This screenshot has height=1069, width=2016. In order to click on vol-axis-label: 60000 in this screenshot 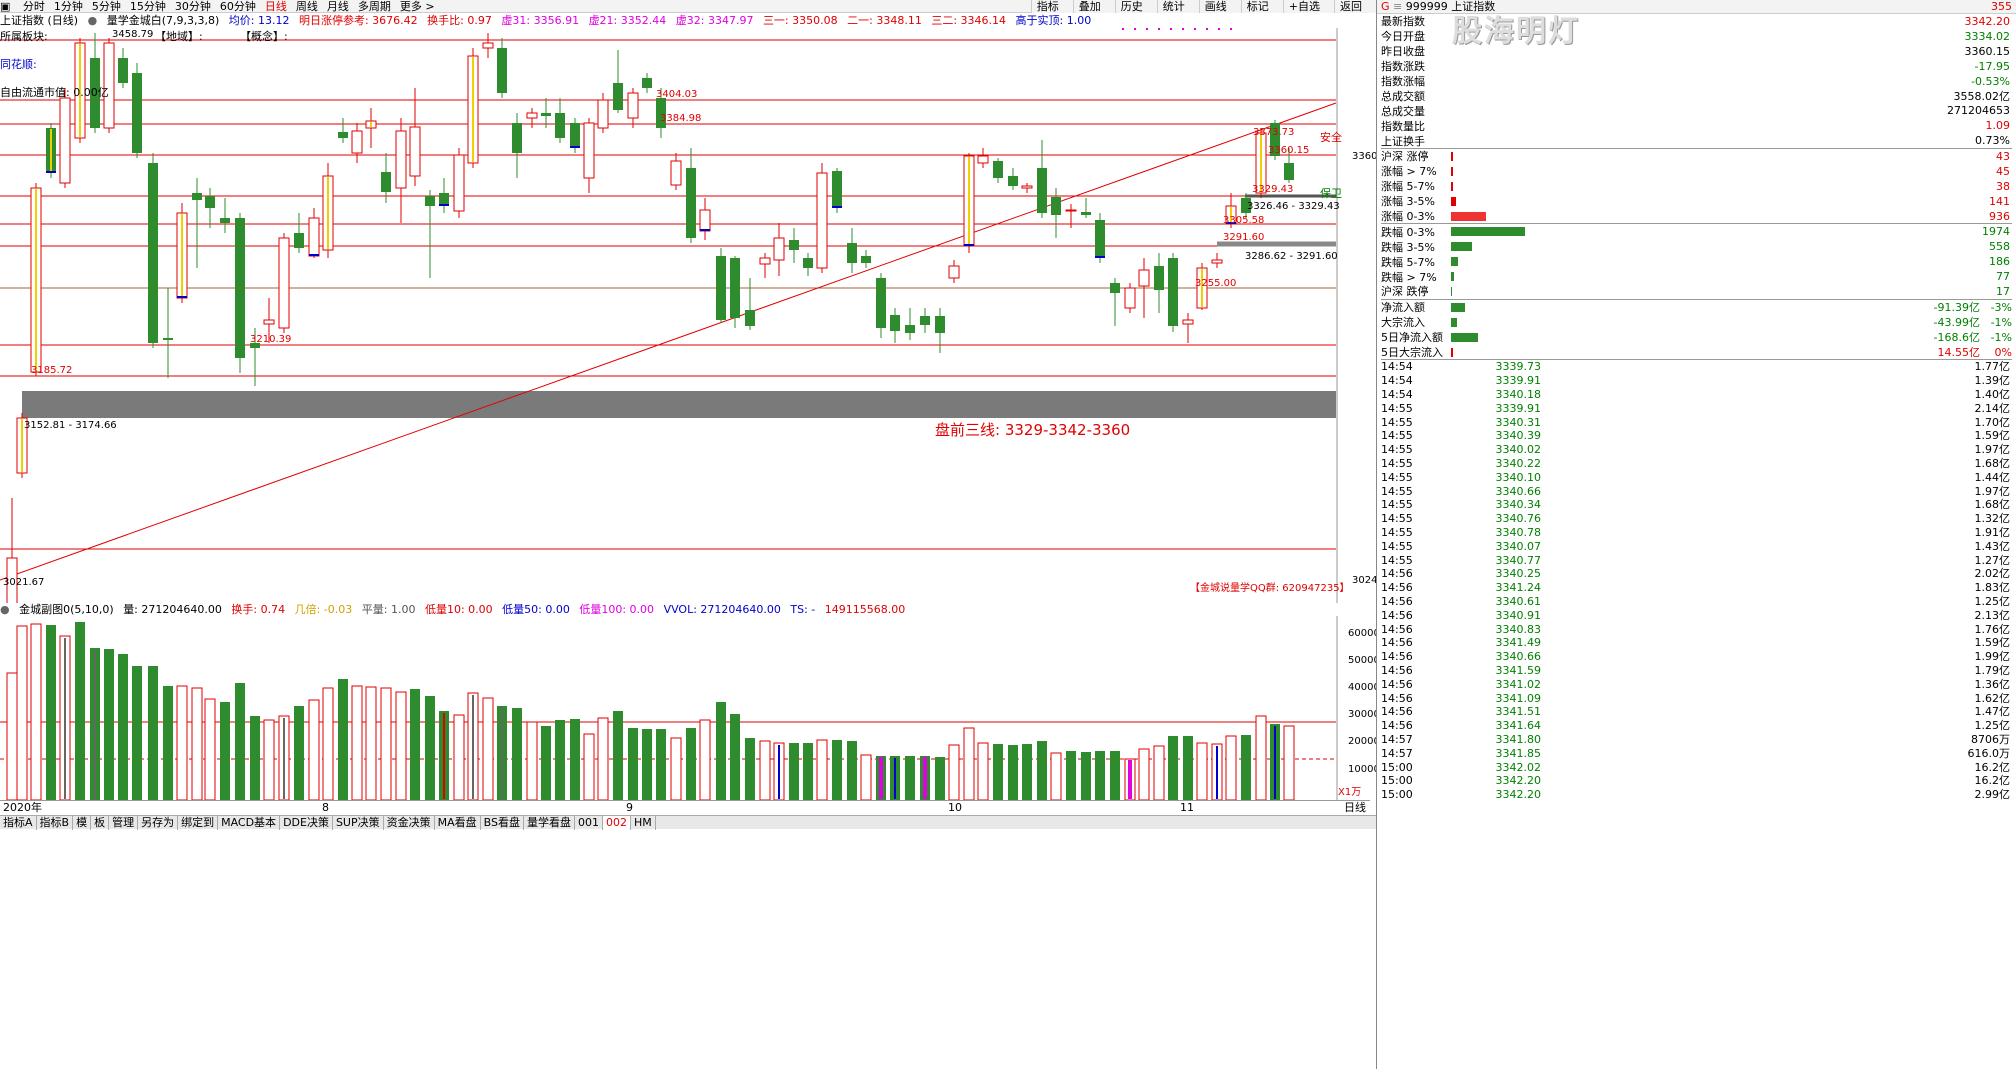, I will do `click(1362, 633)`.